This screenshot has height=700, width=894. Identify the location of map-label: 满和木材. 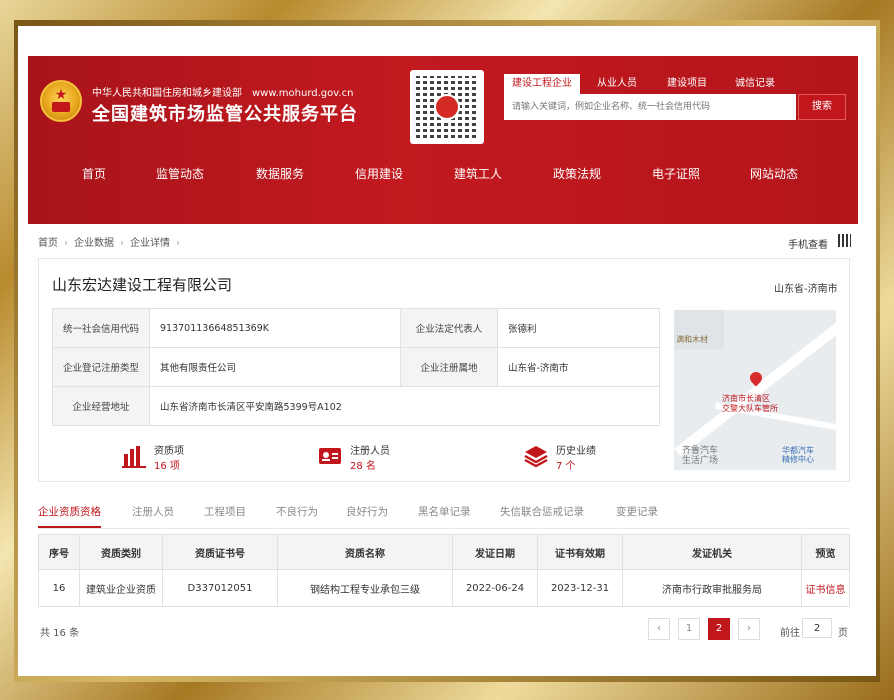
(692, 339).